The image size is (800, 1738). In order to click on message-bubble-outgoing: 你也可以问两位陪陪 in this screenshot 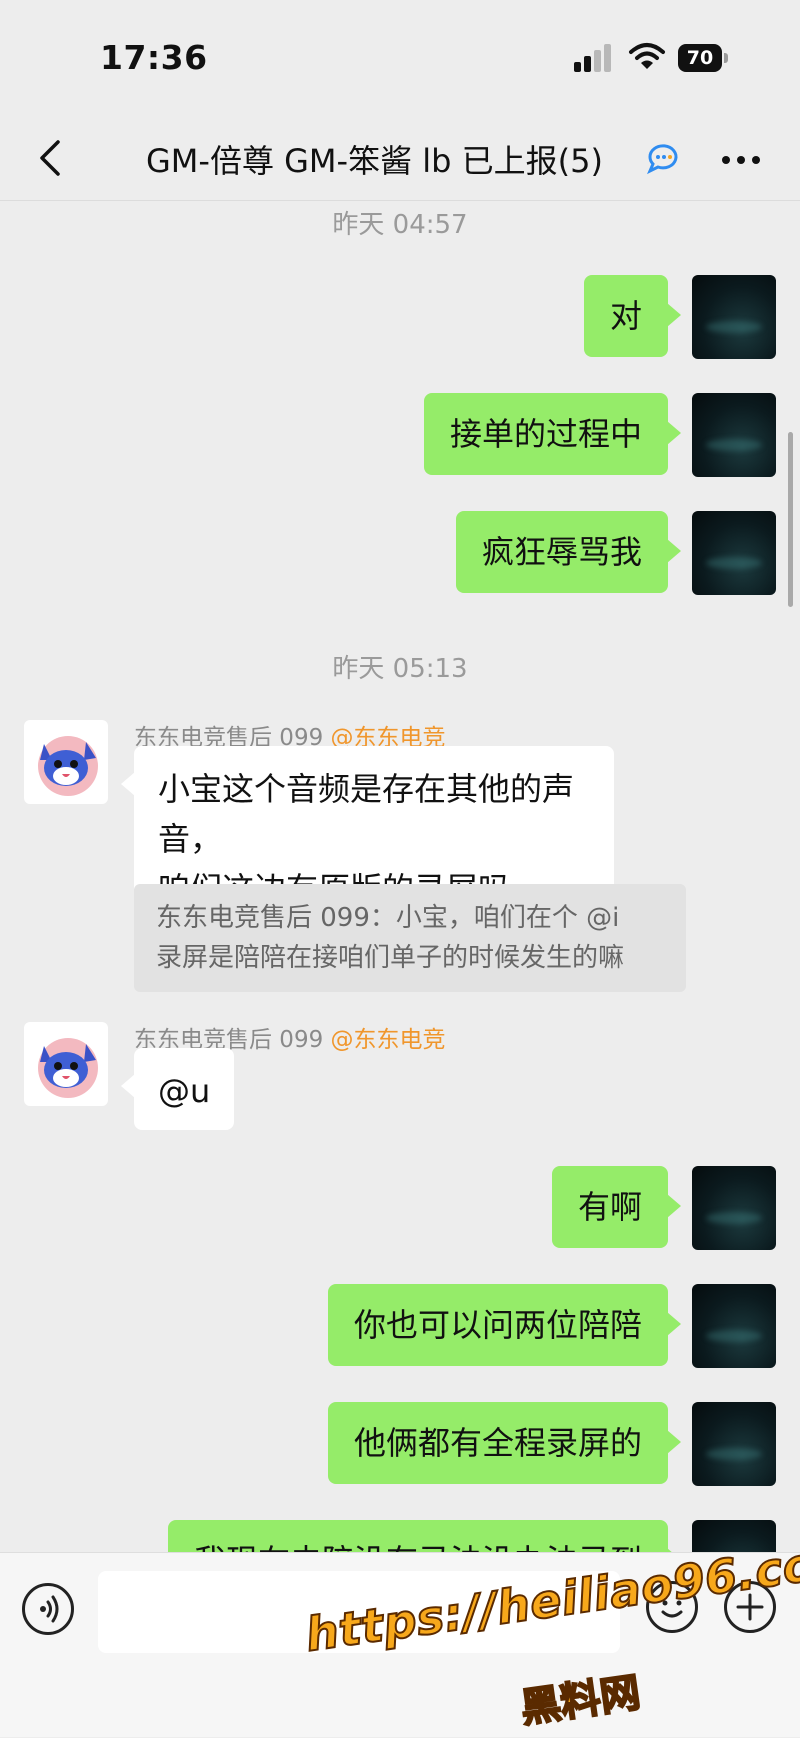, I will do `click(504, 1325)`.